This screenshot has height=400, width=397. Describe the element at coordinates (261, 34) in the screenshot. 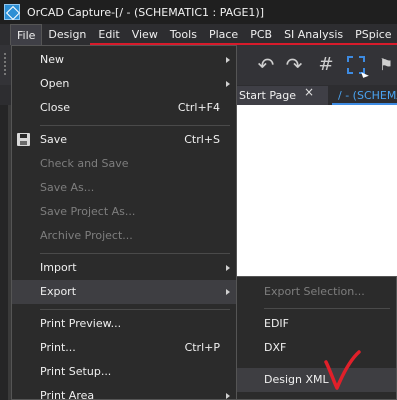

I see `menu-pcb: PCB` at that location.